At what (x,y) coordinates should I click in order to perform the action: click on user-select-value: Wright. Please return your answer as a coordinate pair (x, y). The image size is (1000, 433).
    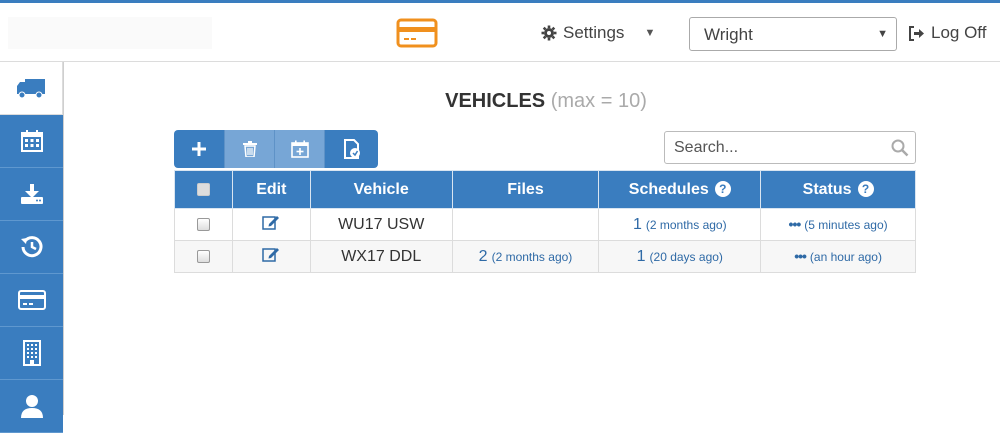
    Looking at the image, I should click on (728, 34).